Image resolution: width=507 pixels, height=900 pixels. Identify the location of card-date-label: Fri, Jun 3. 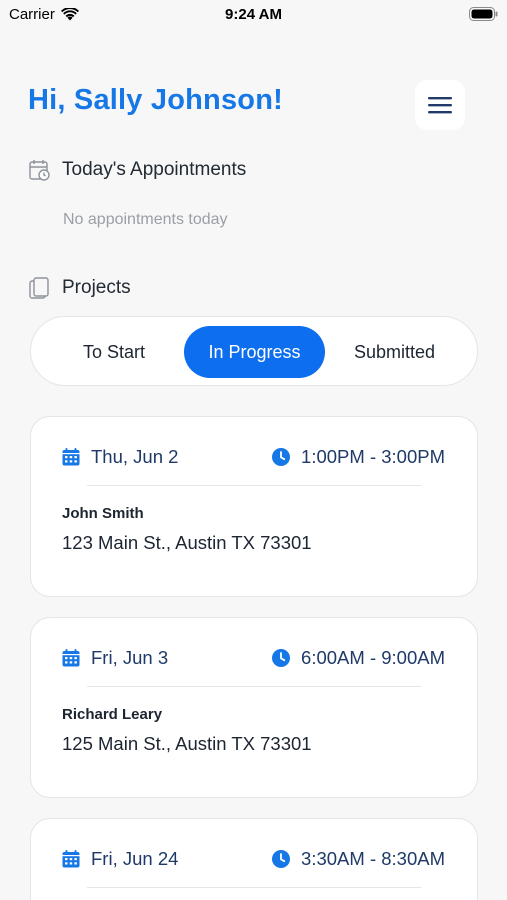
(130, 657).